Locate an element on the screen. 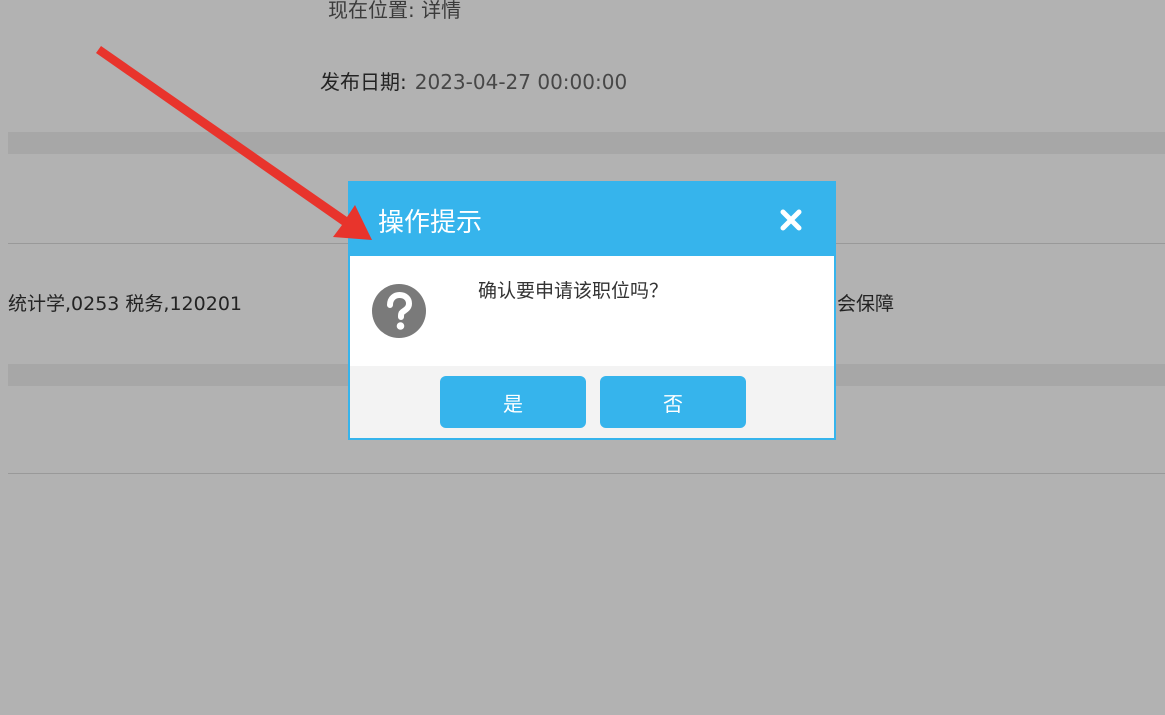 The image size is (1165, 715). dialog-footer: 是 否 is located at coordinates (592, 402).